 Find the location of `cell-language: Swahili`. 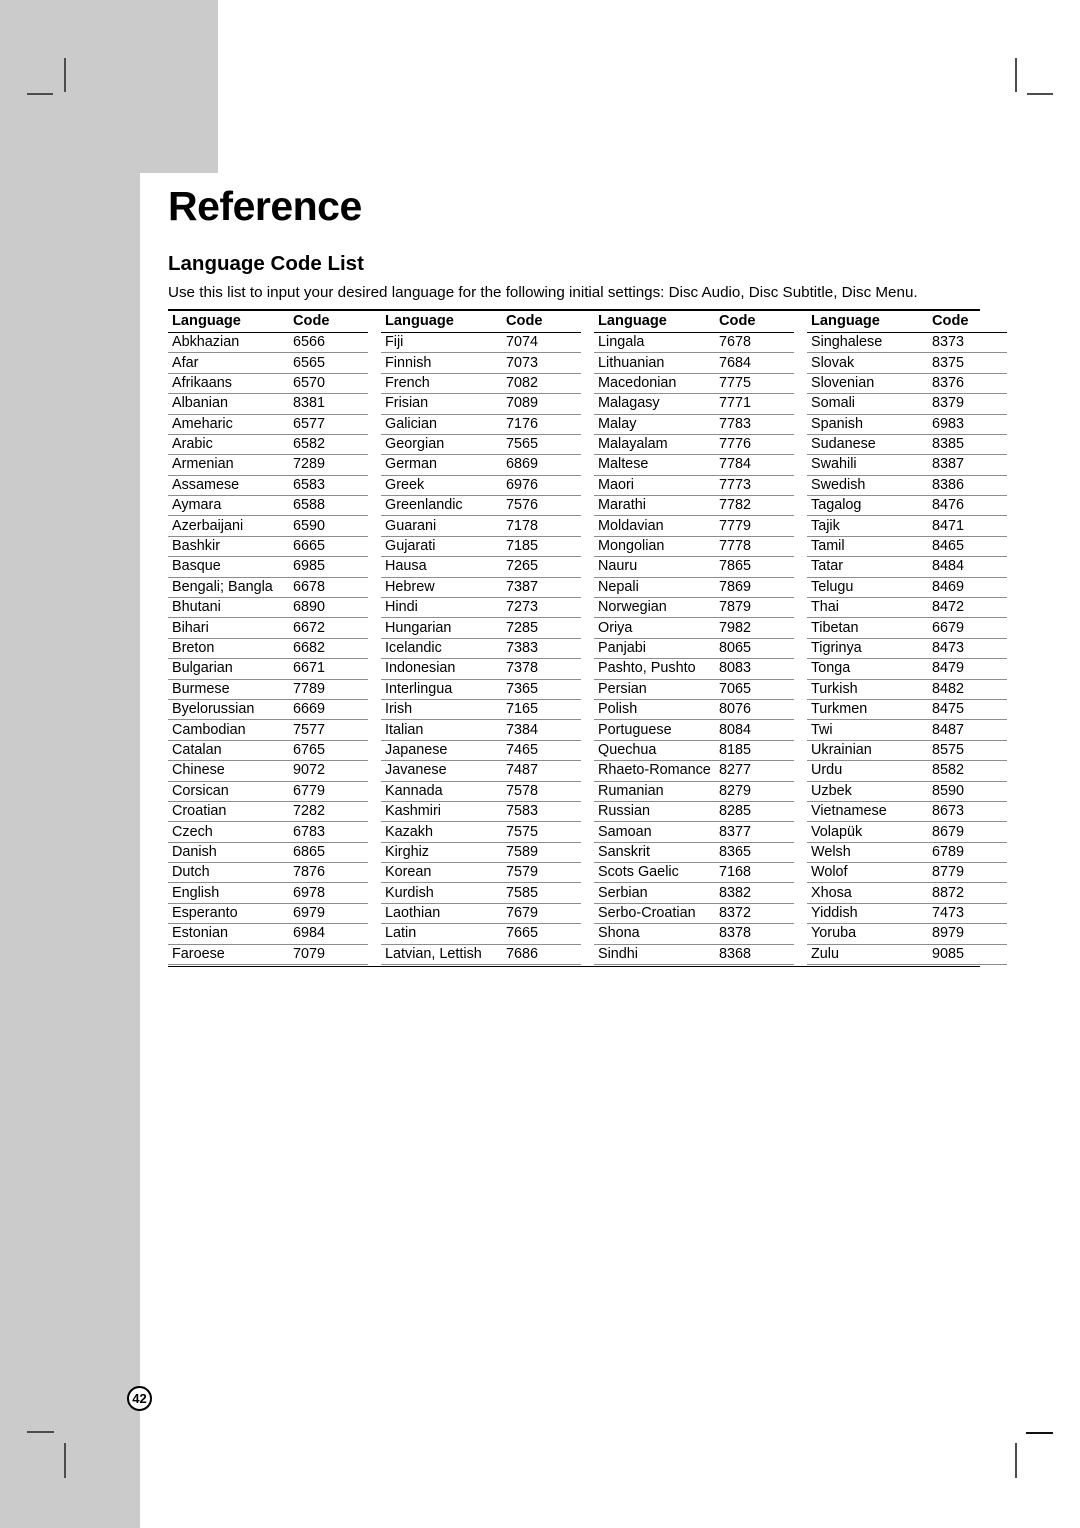

cell-language: Swahili is located at coordinates (867, 465).